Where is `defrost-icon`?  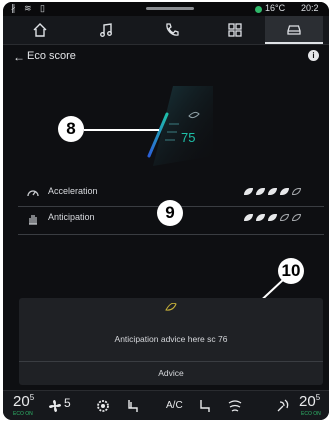
defrost-icon is located at coordinates (235, 406).